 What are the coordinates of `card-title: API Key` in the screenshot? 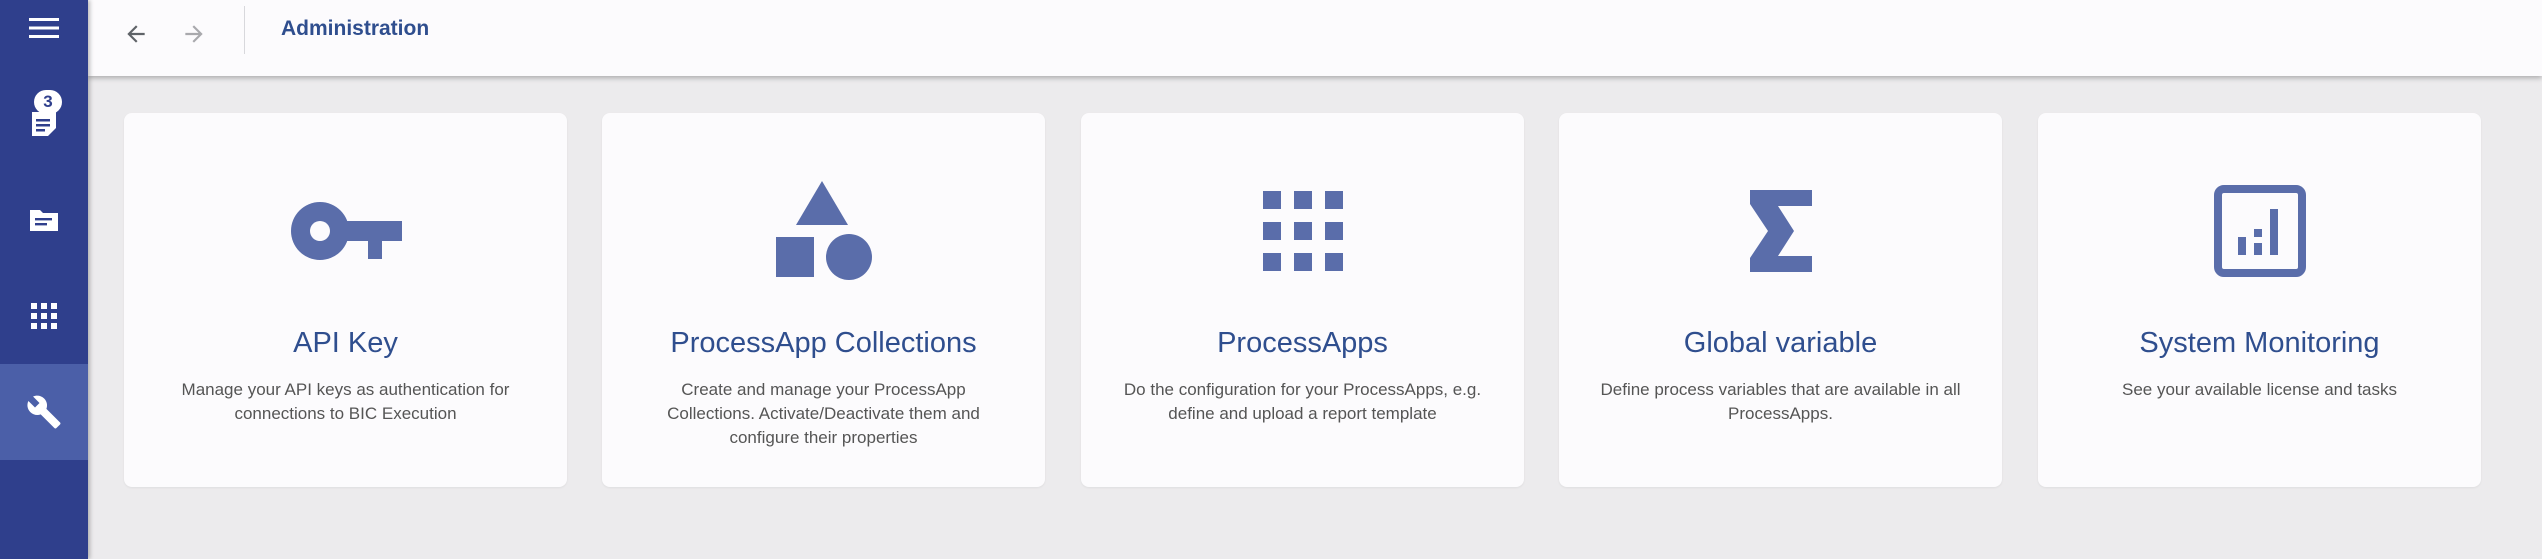 It's located at (345, 343).